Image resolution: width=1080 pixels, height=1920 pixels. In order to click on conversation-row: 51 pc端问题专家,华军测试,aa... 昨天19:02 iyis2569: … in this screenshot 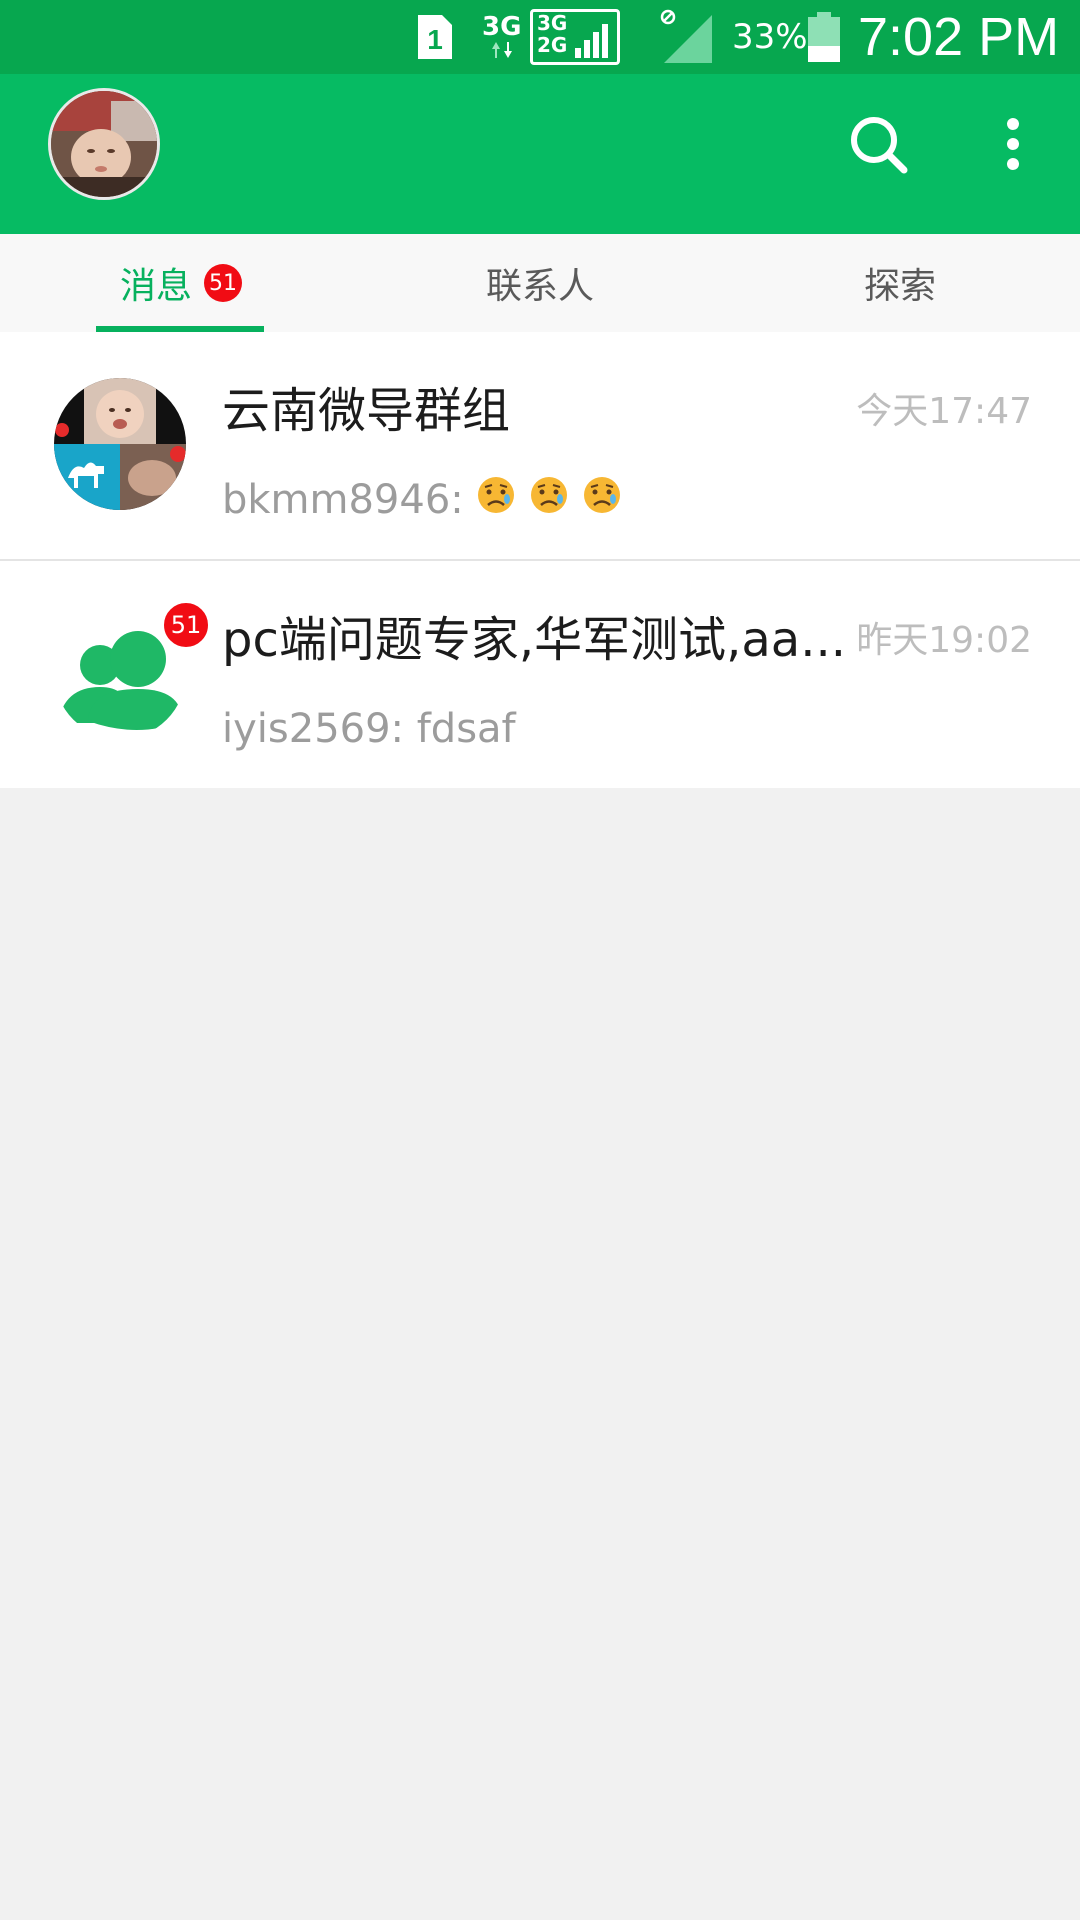, I will do `click(540, 673)`.